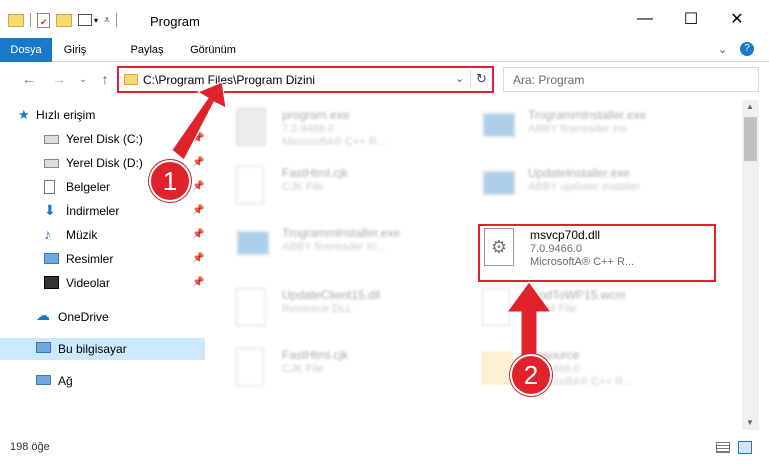 The image size is (769, 475). What do you see at coordinates (102, 349) in the screenshot?
I see `sidebar-item-this-pc: Bu bilgisayar` at bounding box center [102, 349].